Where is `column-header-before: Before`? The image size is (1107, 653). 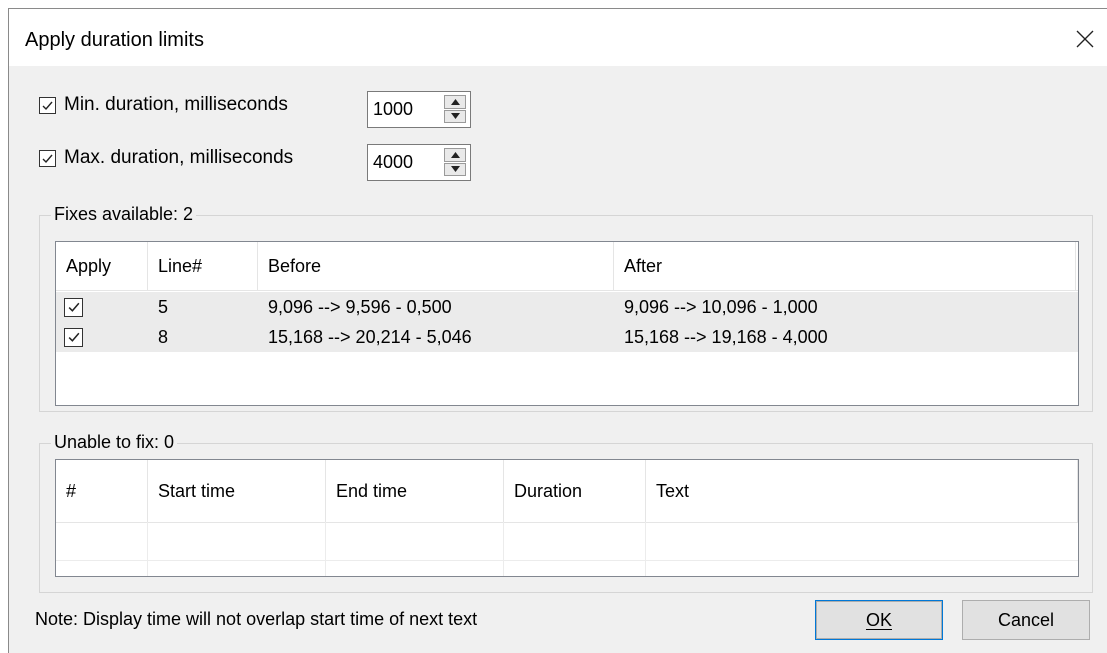 column-header-before: Before is located at coordinates (436, 266).